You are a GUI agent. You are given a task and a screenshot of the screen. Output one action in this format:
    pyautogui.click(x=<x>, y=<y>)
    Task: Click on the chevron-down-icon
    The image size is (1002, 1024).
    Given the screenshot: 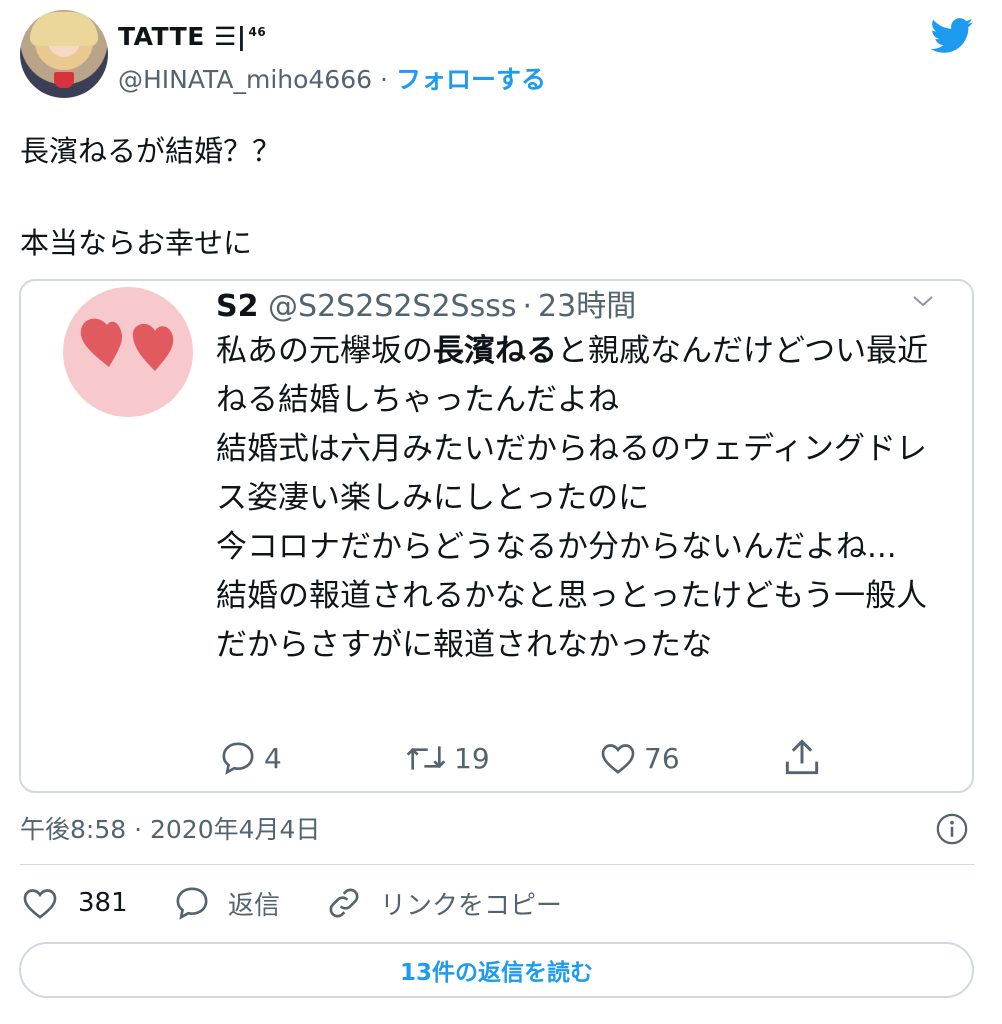 What is the action you would take?
    pyautogui.click(x=923, y=301)
    